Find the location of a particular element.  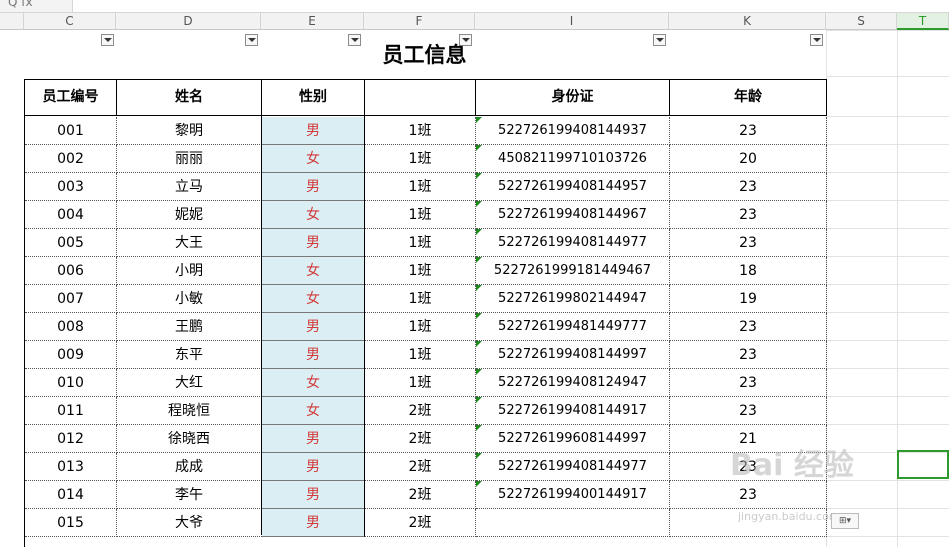

cell-id: 001 is located at coordinates (71, 131).